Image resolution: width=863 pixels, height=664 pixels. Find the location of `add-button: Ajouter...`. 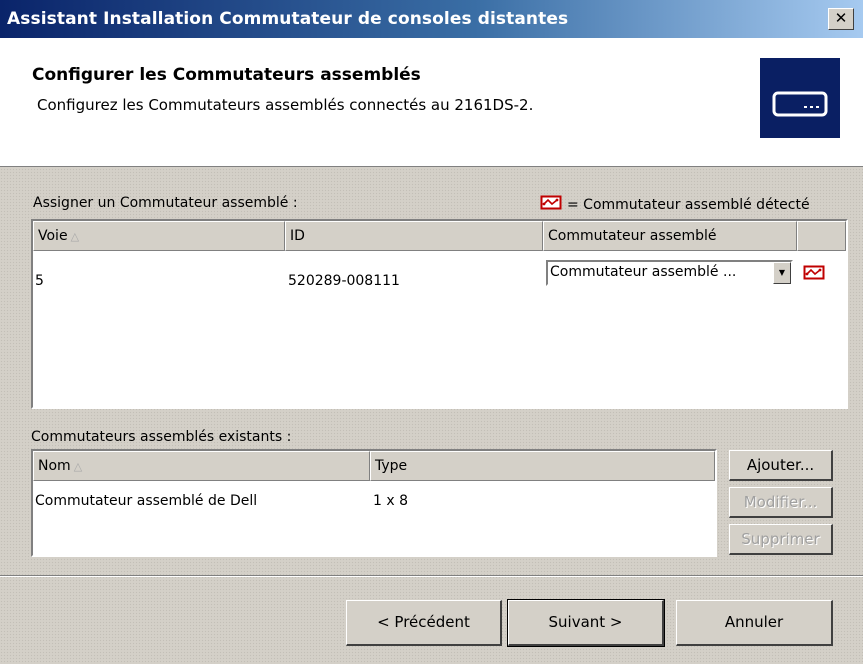

add-button: Ajouter... is located at coordinates (781, 465).